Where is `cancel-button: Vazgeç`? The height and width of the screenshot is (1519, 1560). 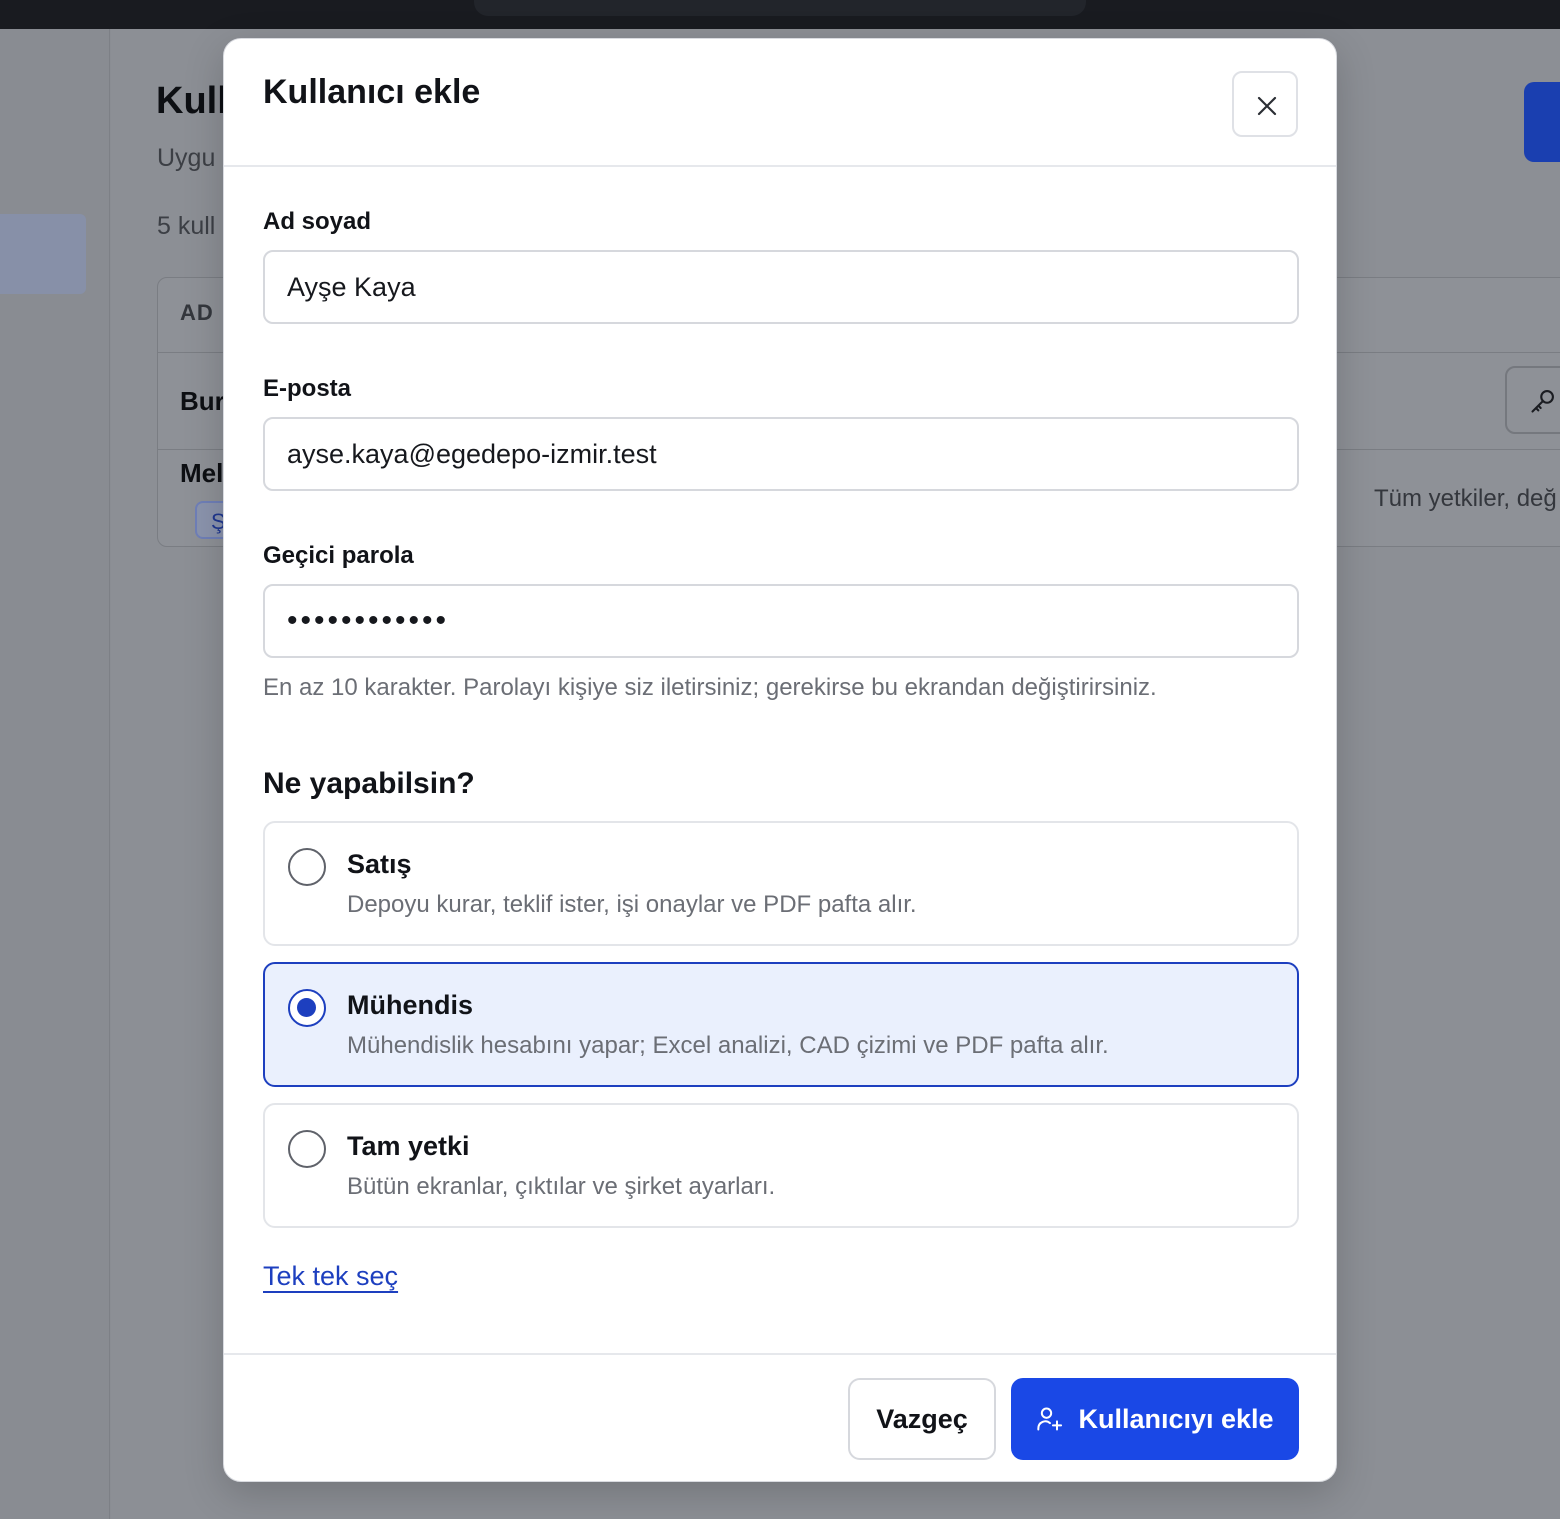
cancel-button: Vazgeç is located at coordinates (922, 1419).